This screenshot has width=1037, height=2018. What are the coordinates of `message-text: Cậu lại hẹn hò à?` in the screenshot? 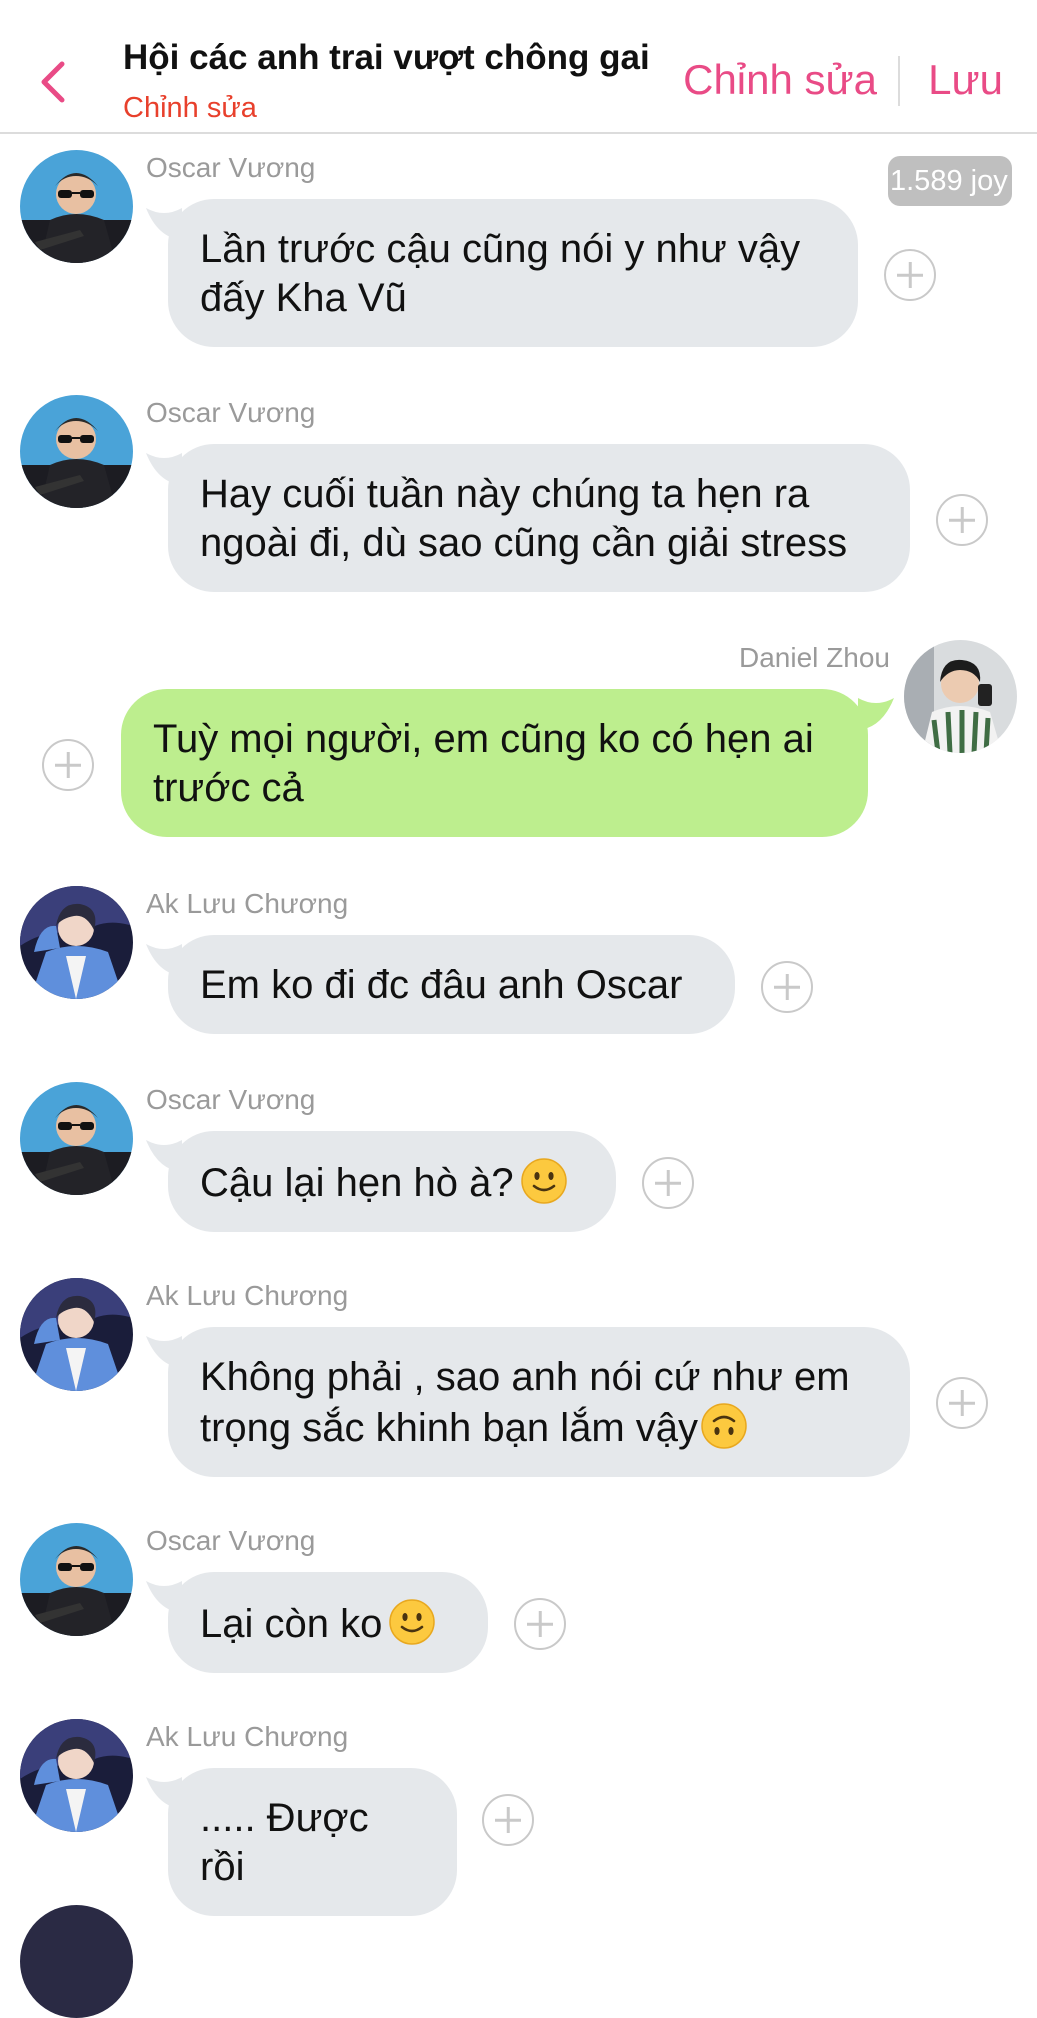 It's located at (357, 1183).